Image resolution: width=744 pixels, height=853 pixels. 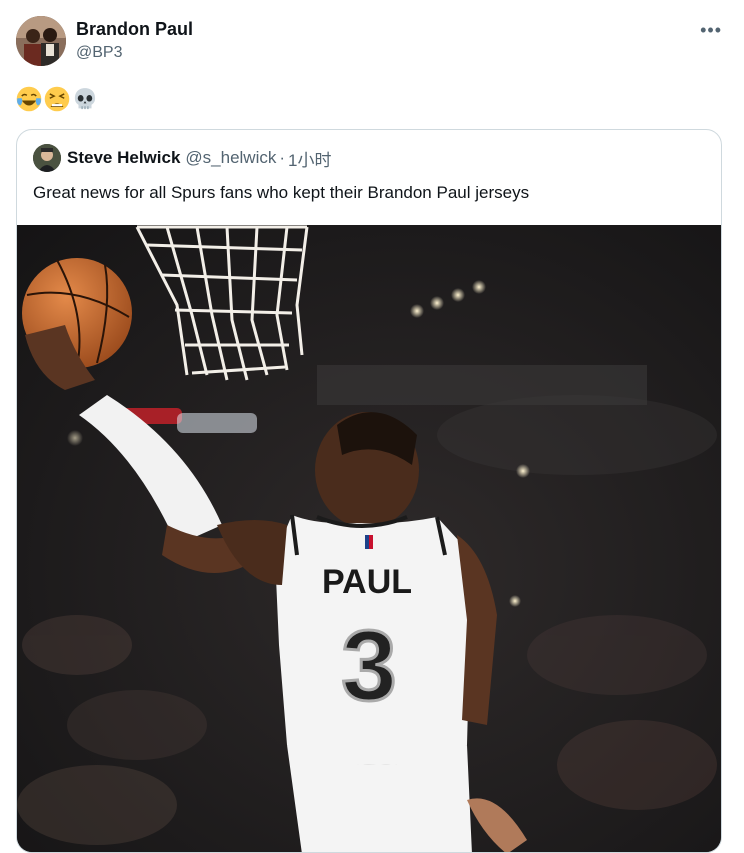 I want to click on post-text, so click(x=57, y=100).